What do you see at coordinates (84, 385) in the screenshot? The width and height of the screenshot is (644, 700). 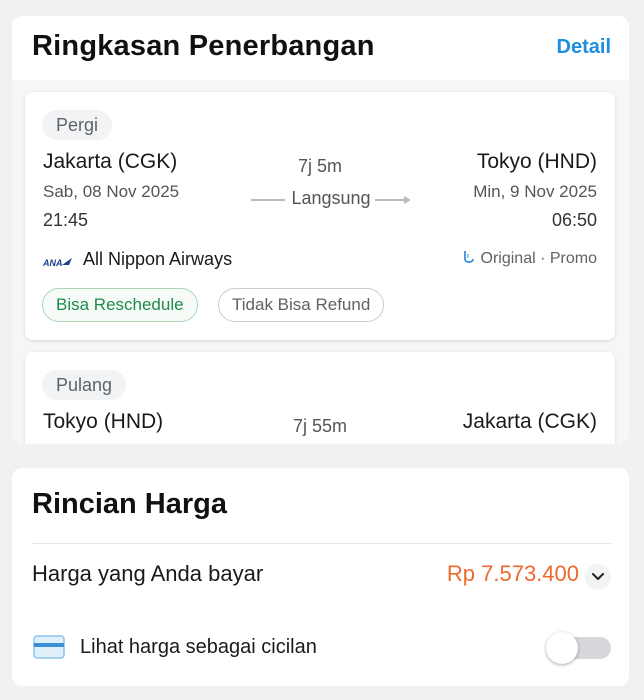 I see `return-direction-badge: Pulang` at bounding box center [84, 385].